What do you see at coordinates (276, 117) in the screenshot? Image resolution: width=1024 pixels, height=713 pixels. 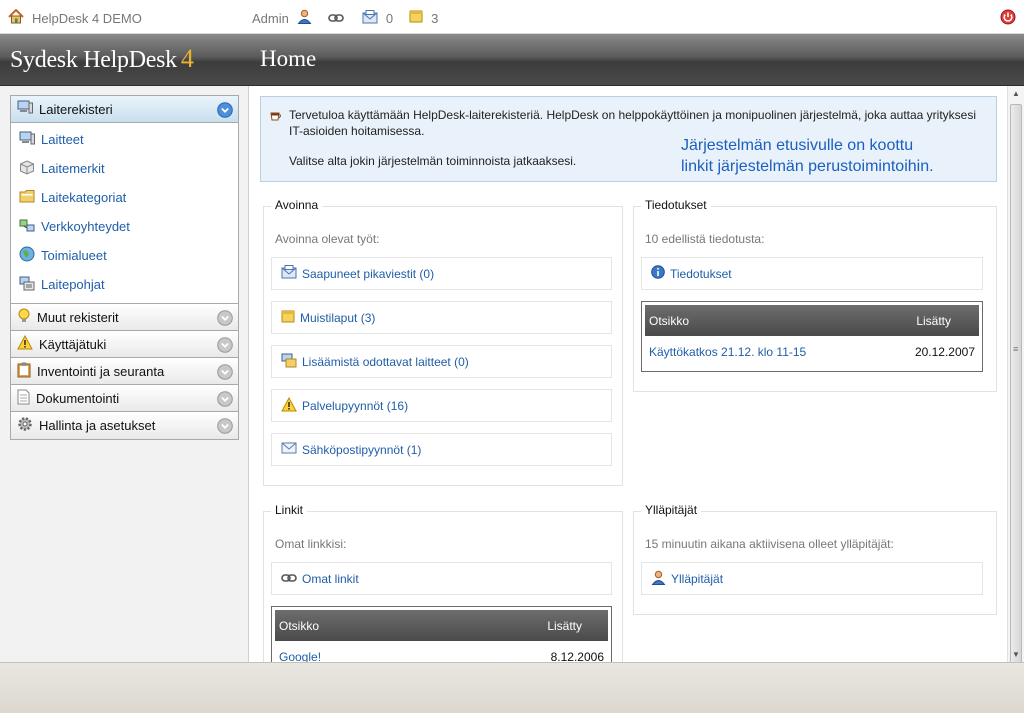 I see `coffee-cup-icon` at bounding box center [276, 117].